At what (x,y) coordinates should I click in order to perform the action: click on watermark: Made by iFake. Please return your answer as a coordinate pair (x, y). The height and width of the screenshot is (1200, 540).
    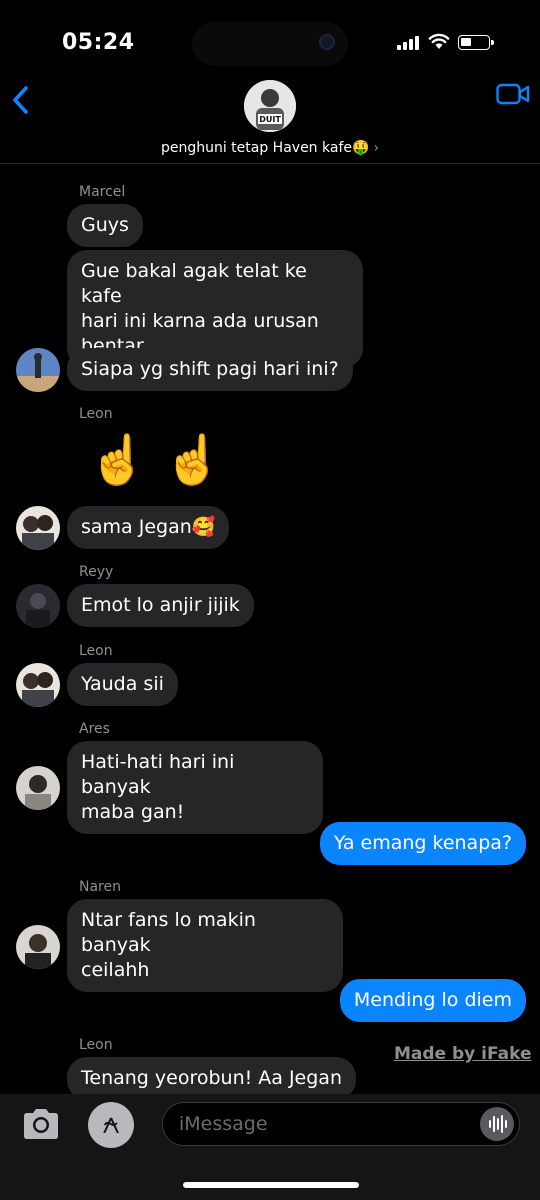
    Looking at the image, I should click on (463, 1054).